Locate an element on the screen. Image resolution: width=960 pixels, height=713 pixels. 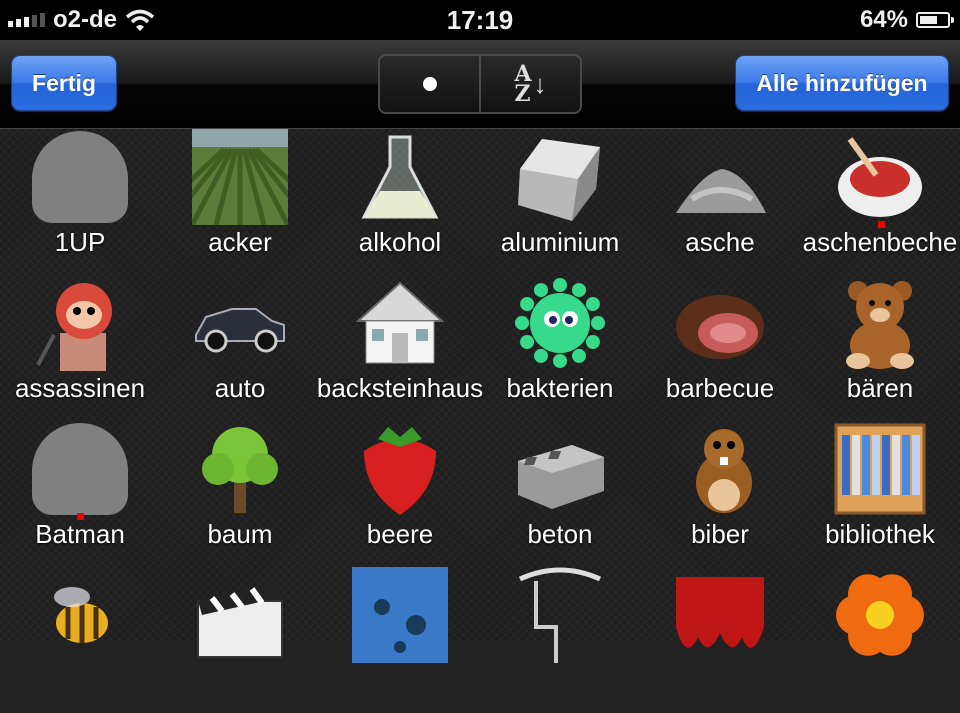
sort-az-icon: A Z is located at coordinates (522, 85).